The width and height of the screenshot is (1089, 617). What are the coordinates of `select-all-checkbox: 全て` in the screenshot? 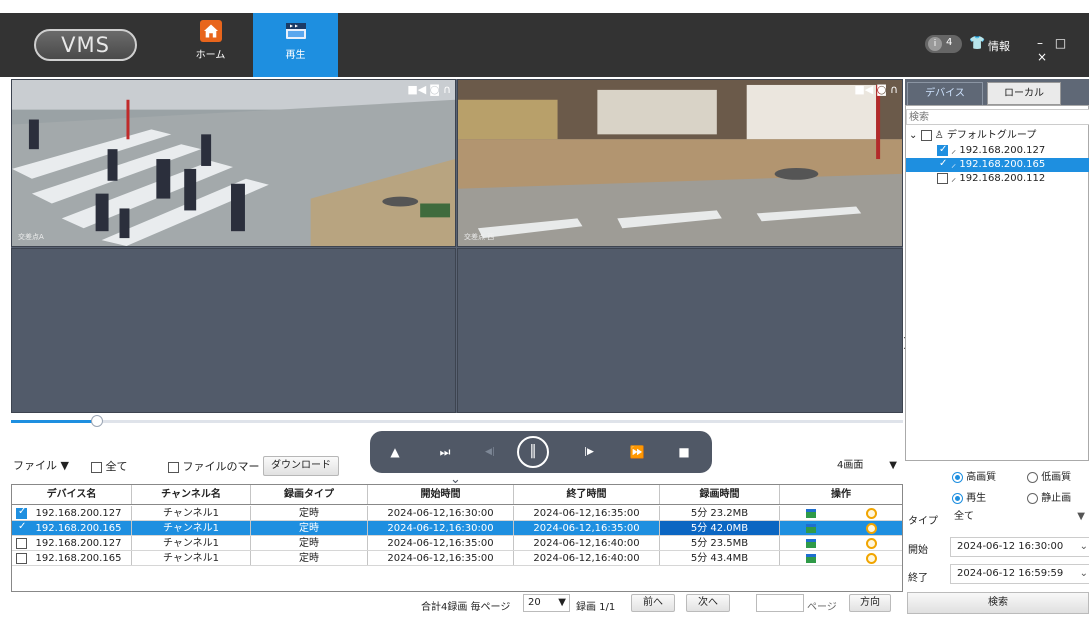 It's located at (109, 466).